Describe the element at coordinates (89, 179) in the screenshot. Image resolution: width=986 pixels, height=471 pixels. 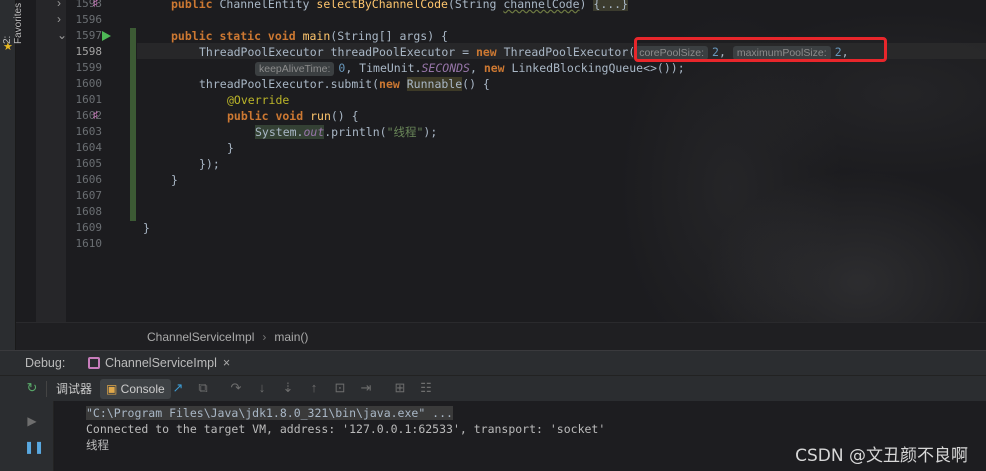
I see `line-number: 1606` at that location.